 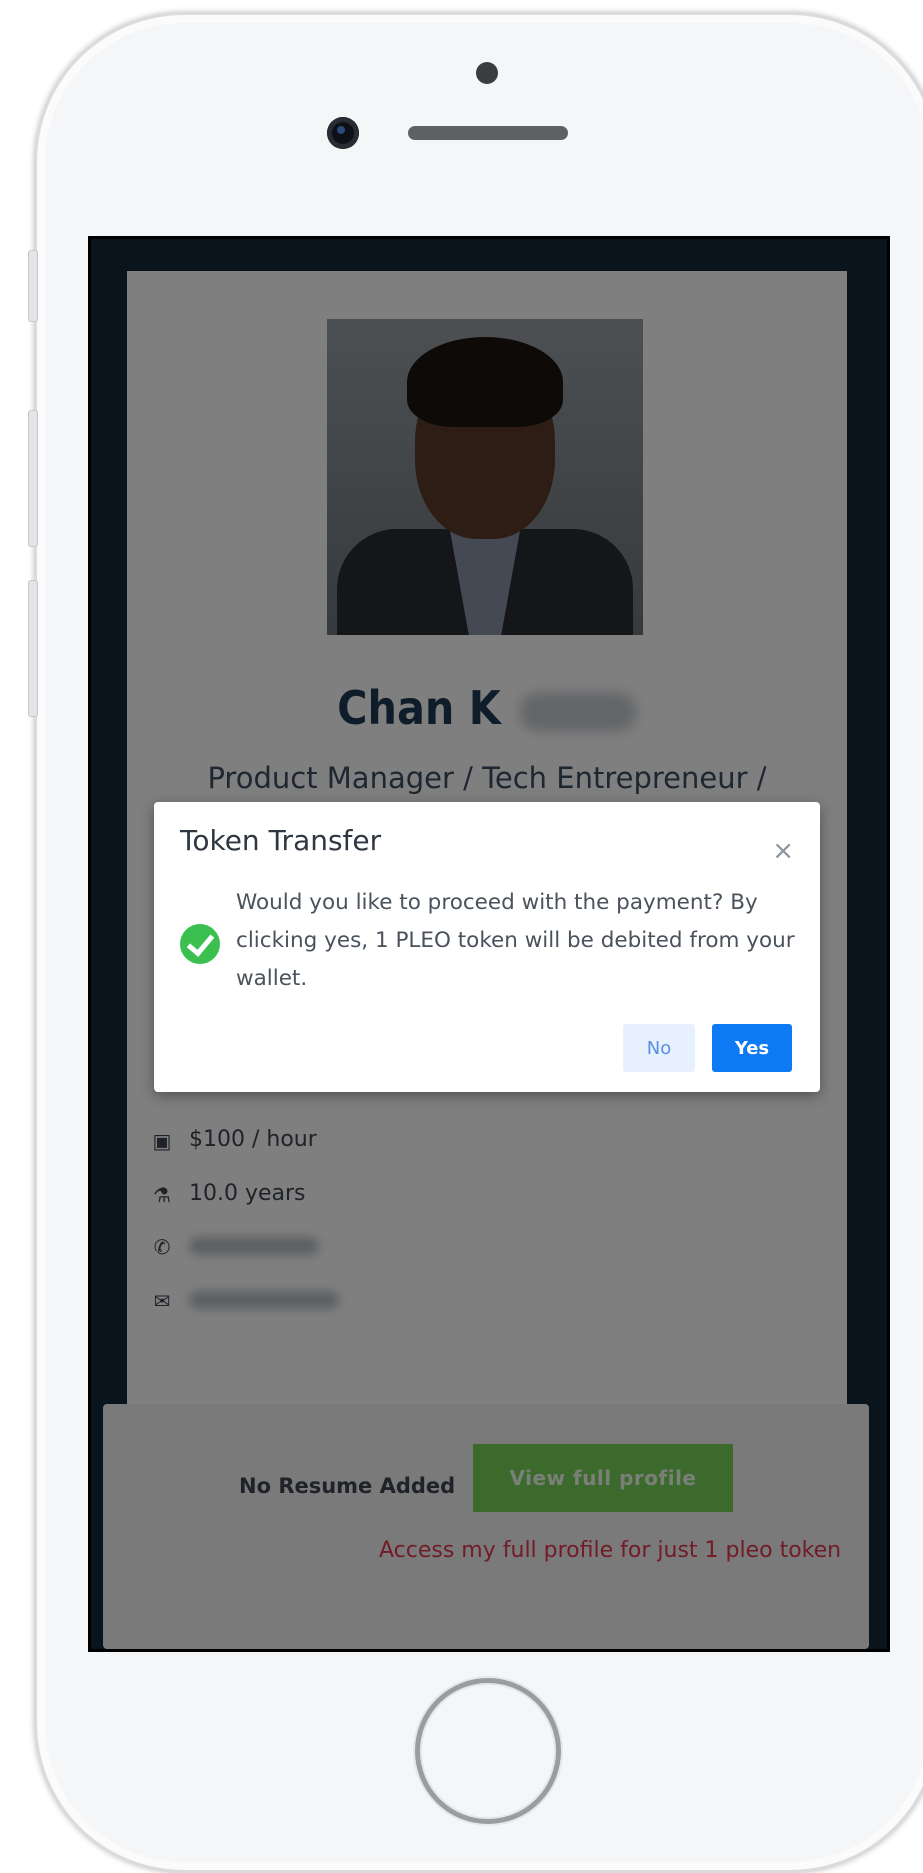 What do you see at coordinates (752, 1048) in the screenshot?
I see `yes-button: Yes` at bounding box center [752, 1048].